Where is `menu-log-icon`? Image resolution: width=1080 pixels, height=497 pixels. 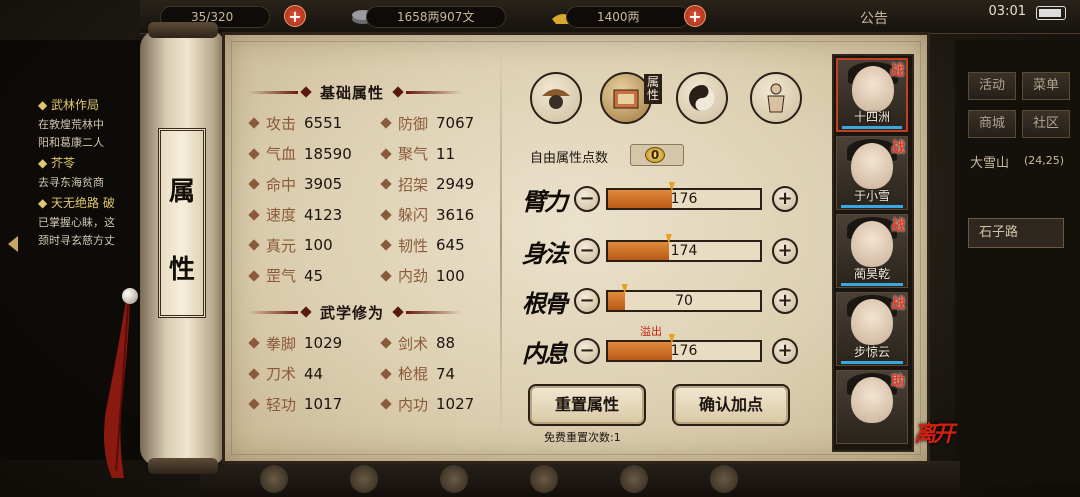 menu-log-icon is located at coordinates (634, 479).